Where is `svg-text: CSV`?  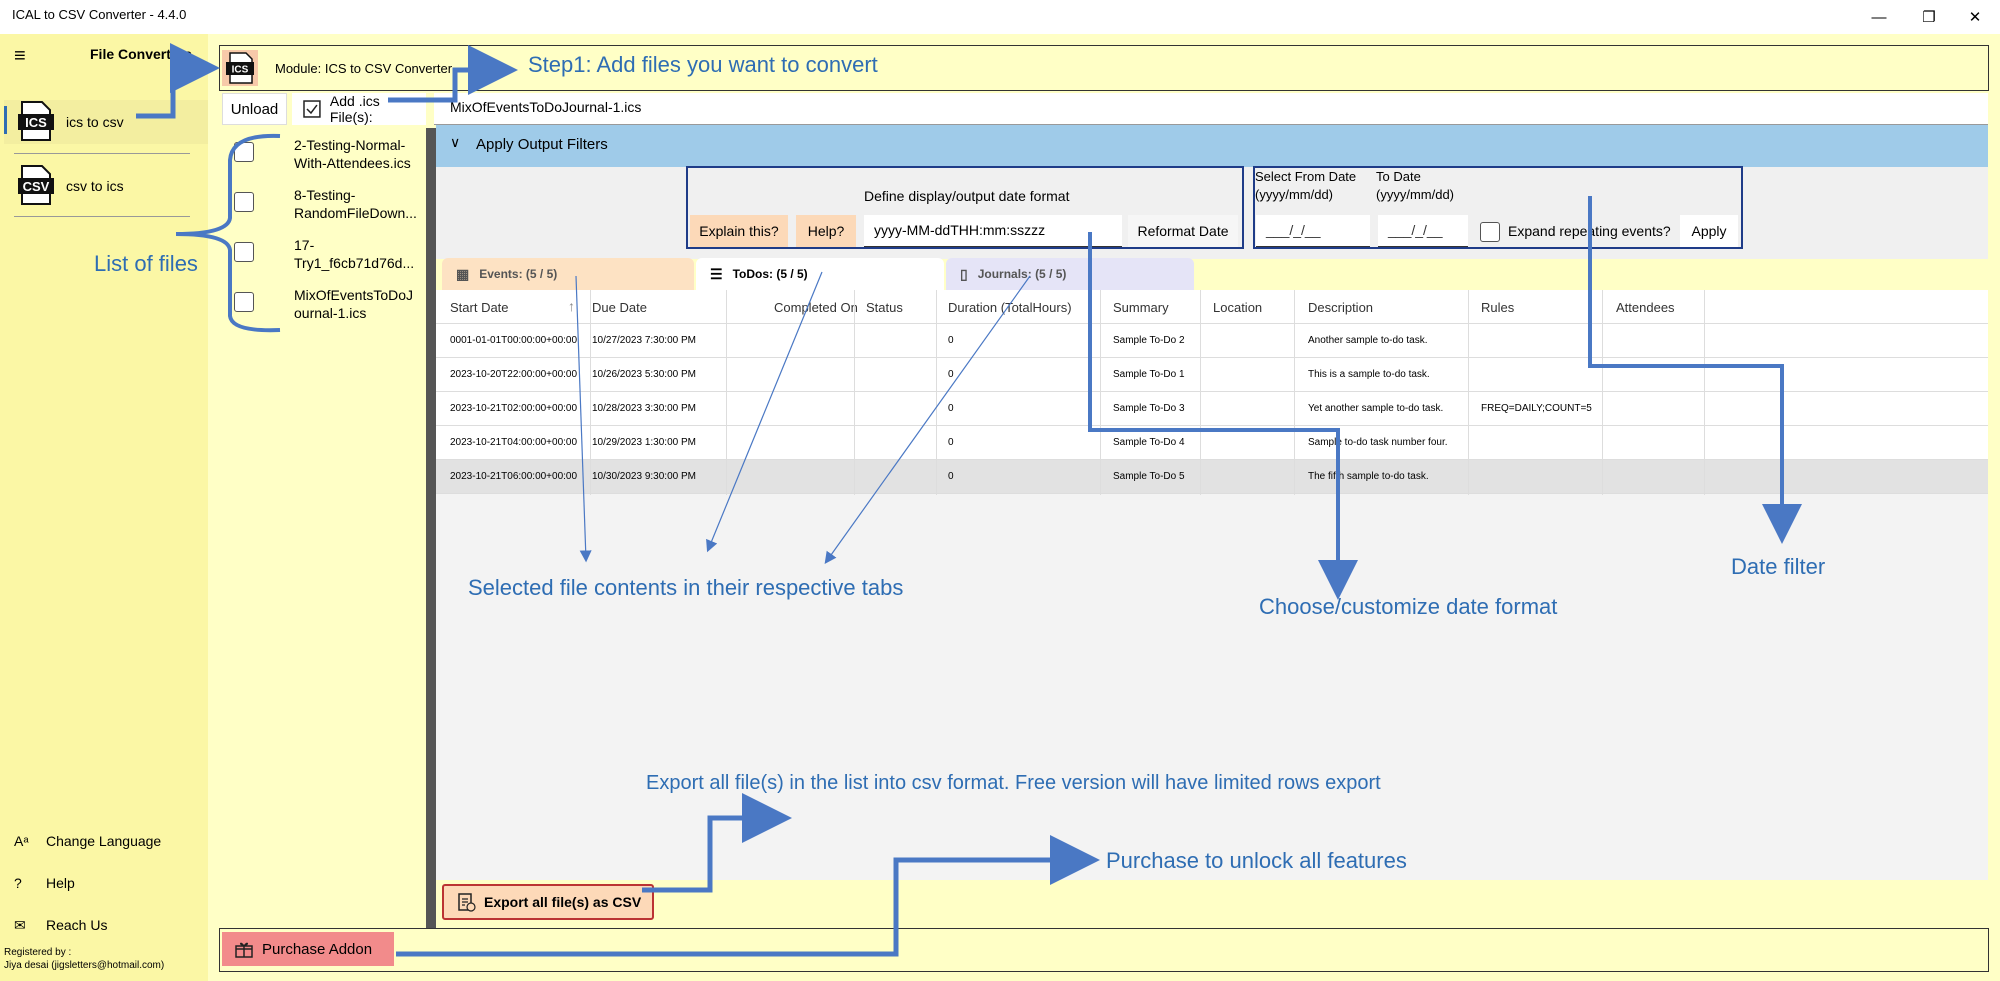
svg-text: CSV is located at coordinates (36, 186).